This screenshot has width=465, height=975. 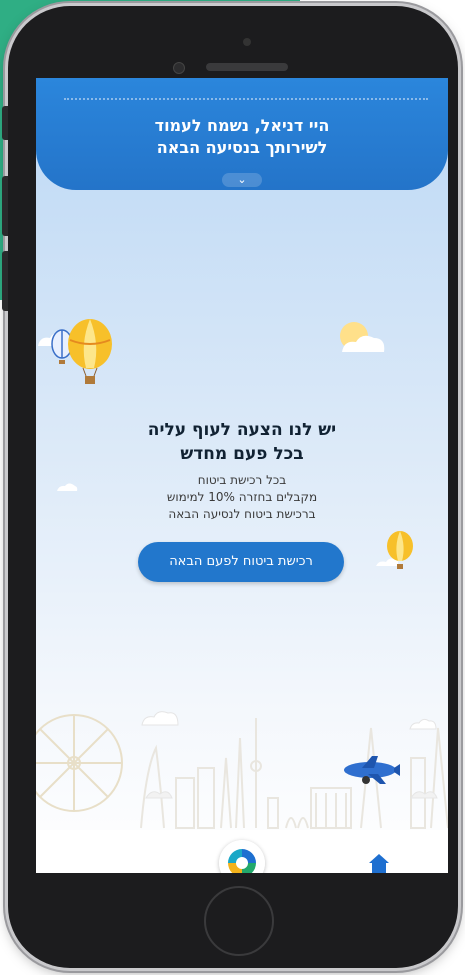 What do you see at coordinates (5, 281) in the screenshot?
I see `volume-down-button` at bounding box center [5, 281].